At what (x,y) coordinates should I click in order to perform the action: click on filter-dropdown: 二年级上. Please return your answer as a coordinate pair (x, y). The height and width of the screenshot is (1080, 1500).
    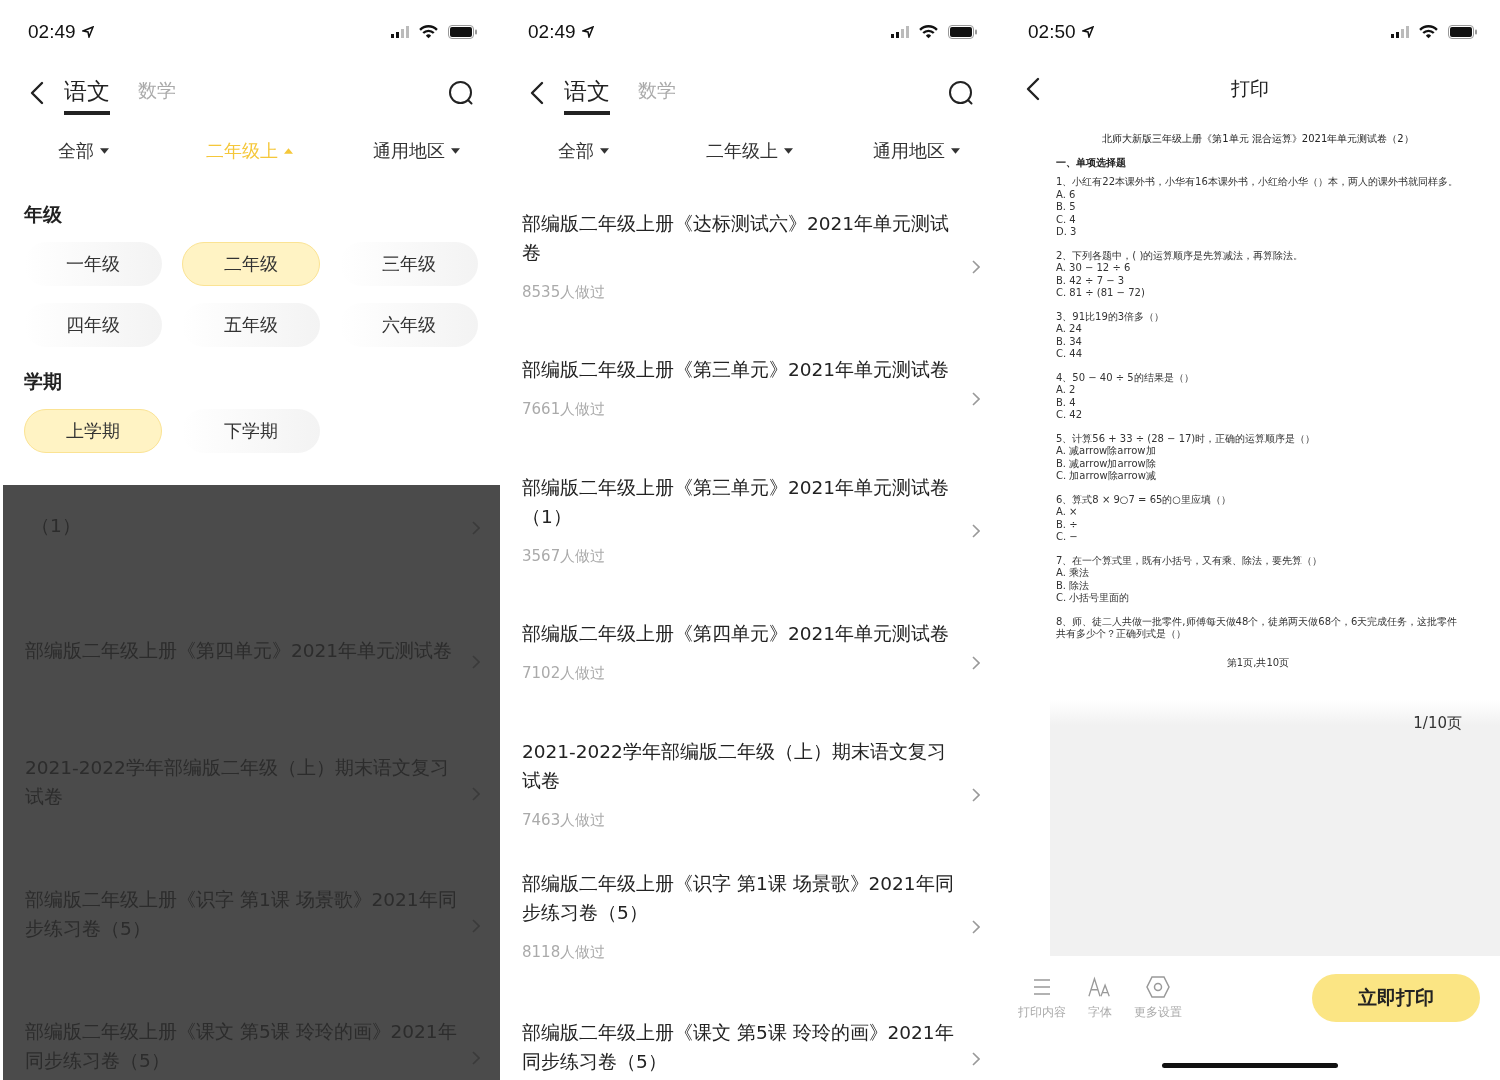
    Looking at the image, I should click on (750, 151).